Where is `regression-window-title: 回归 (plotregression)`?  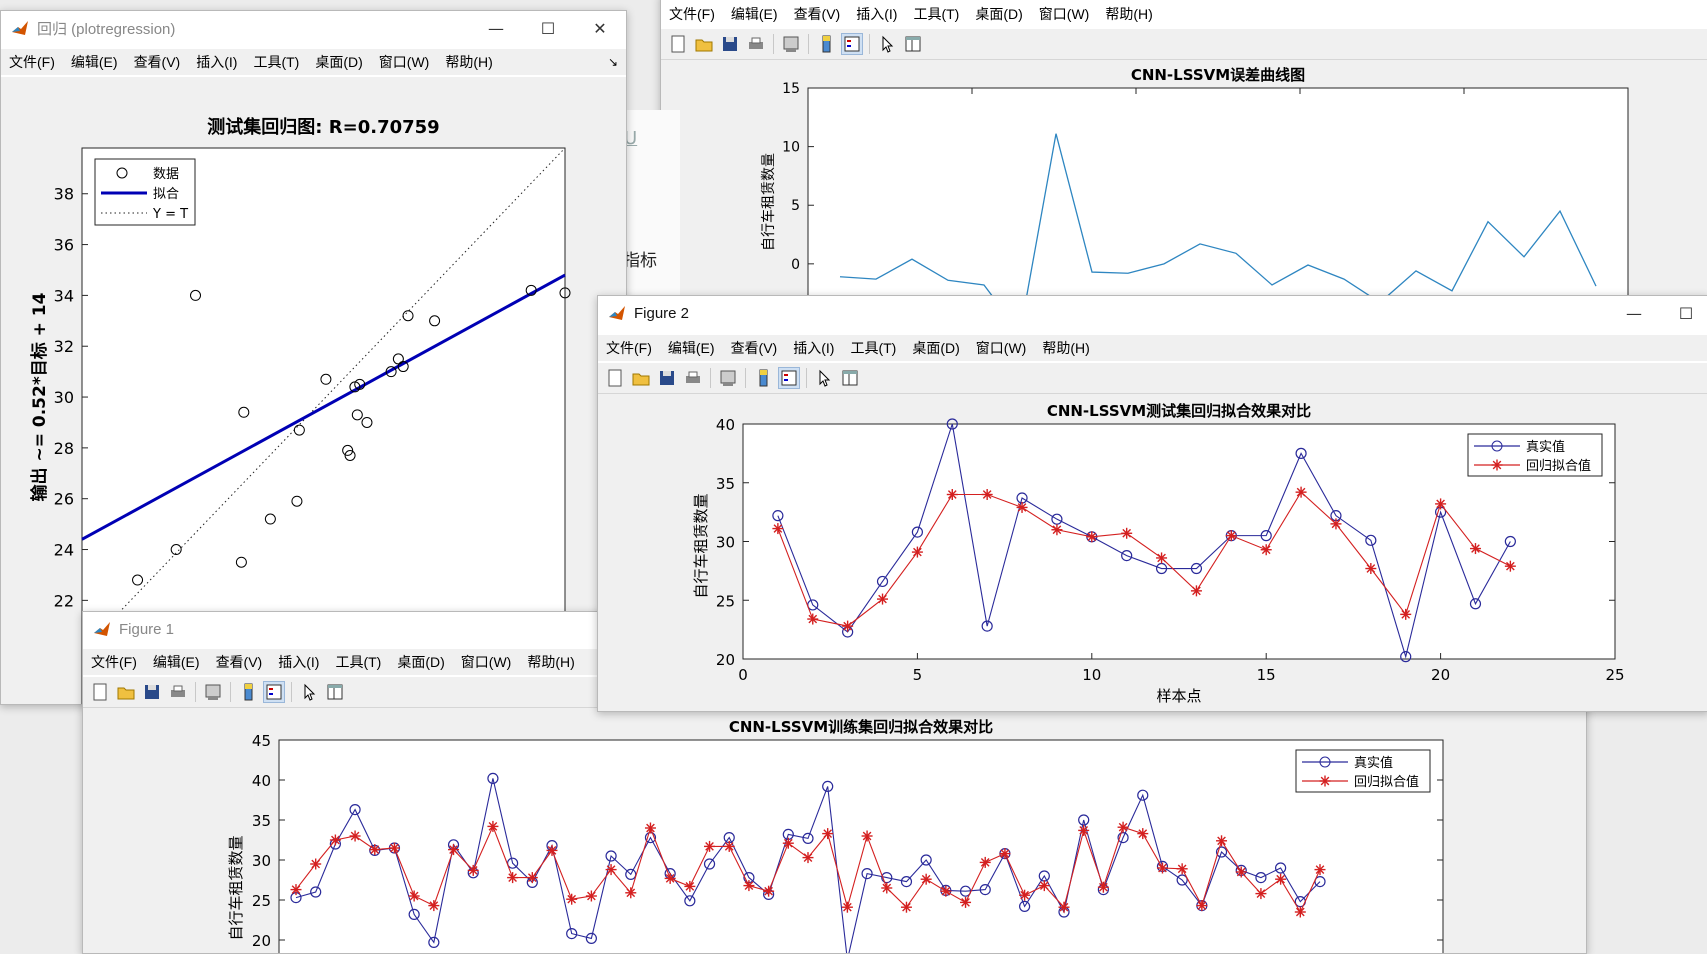 regression-window-title: 回归 (plotregression) is located at coordinates (106, 29).